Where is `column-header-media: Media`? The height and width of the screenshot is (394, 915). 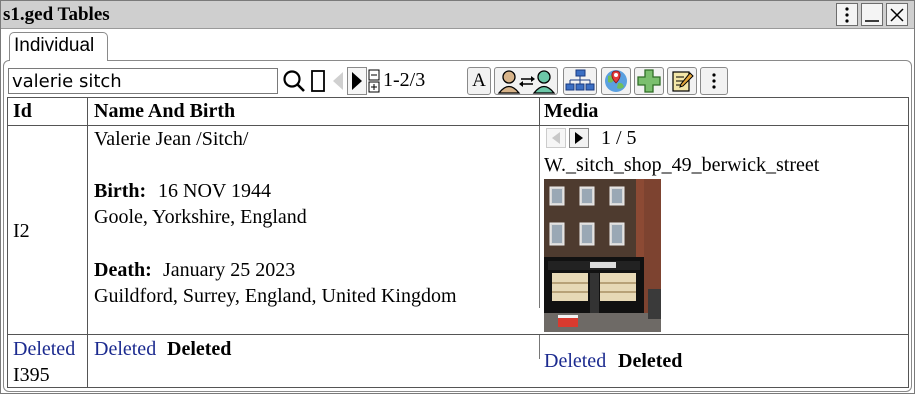
column-header-media: Media is located at coordinates (571, 111).